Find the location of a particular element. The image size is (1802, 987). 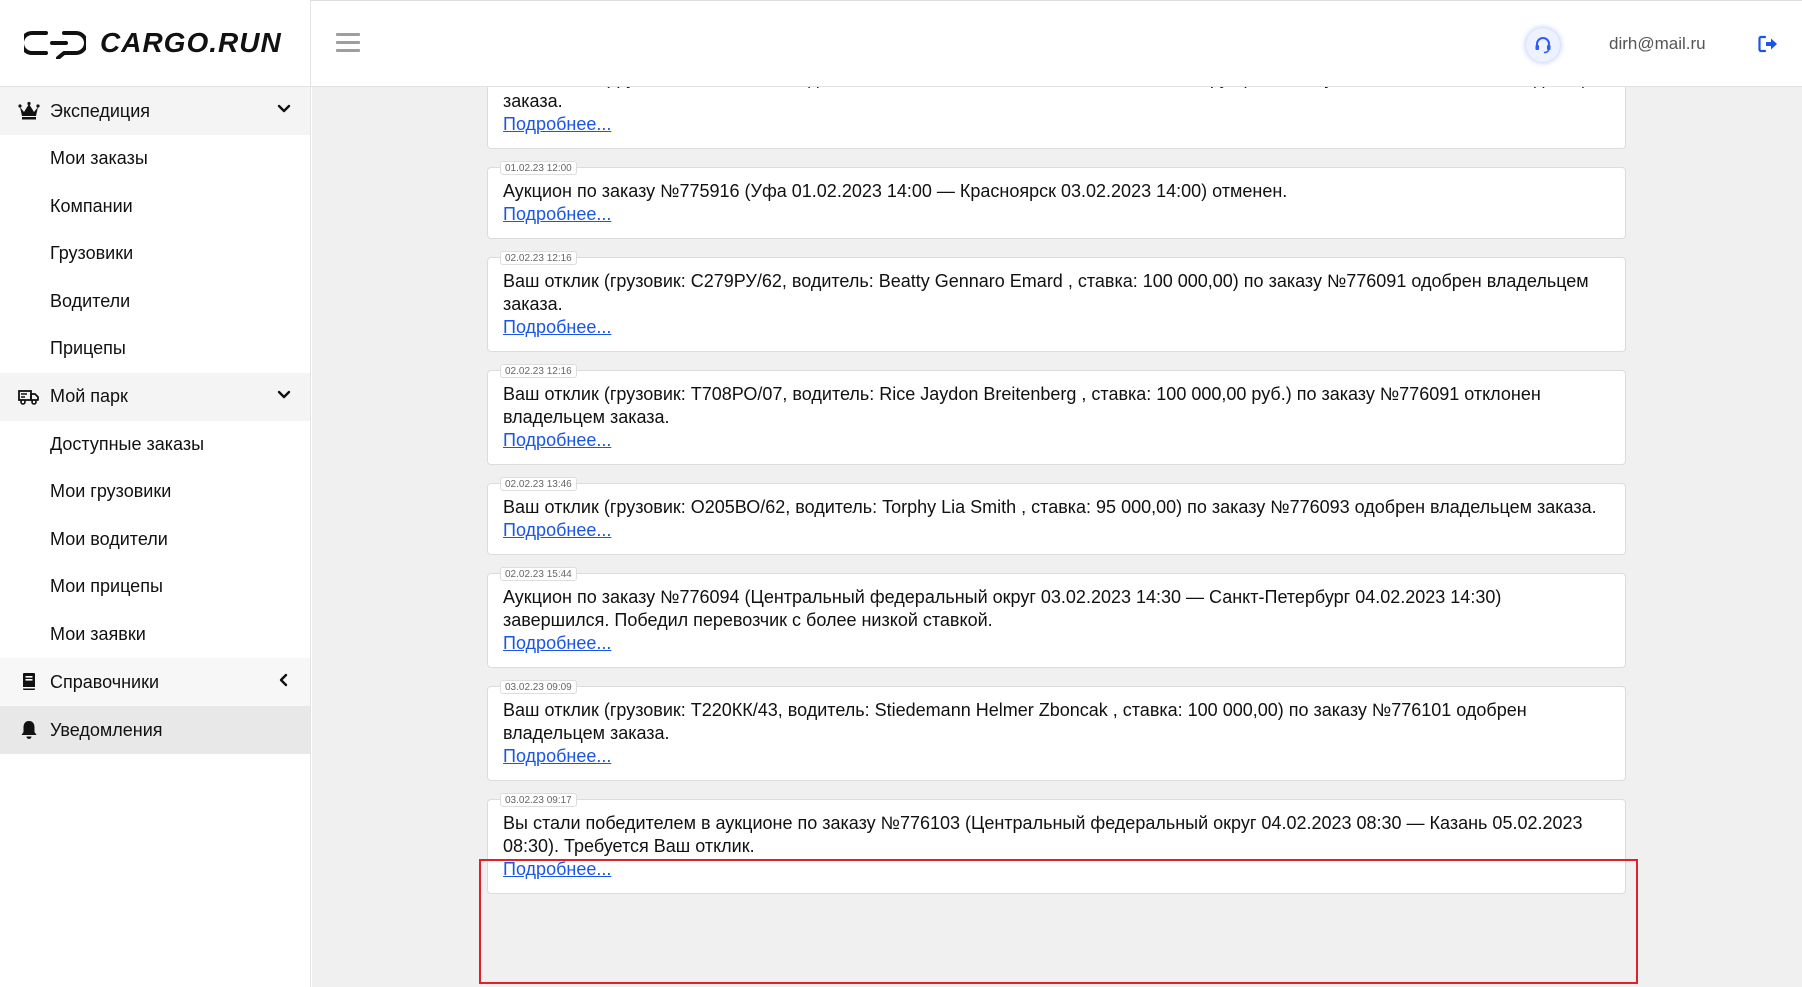

sidebar-group-label: Мой парк is located at coordinates (89, 396).